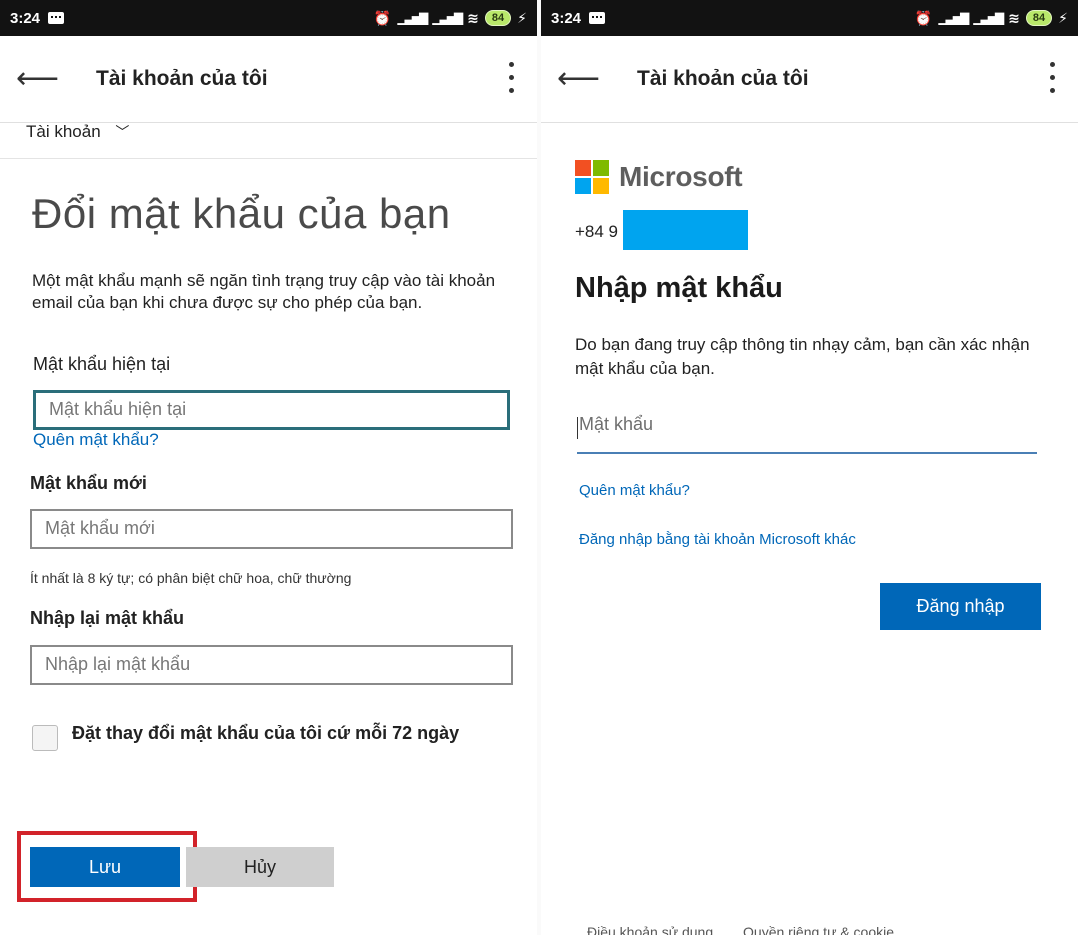 The image size is (1078, 935). I want to click on sign-in-button: Đăng nhập, so click(960, 606).